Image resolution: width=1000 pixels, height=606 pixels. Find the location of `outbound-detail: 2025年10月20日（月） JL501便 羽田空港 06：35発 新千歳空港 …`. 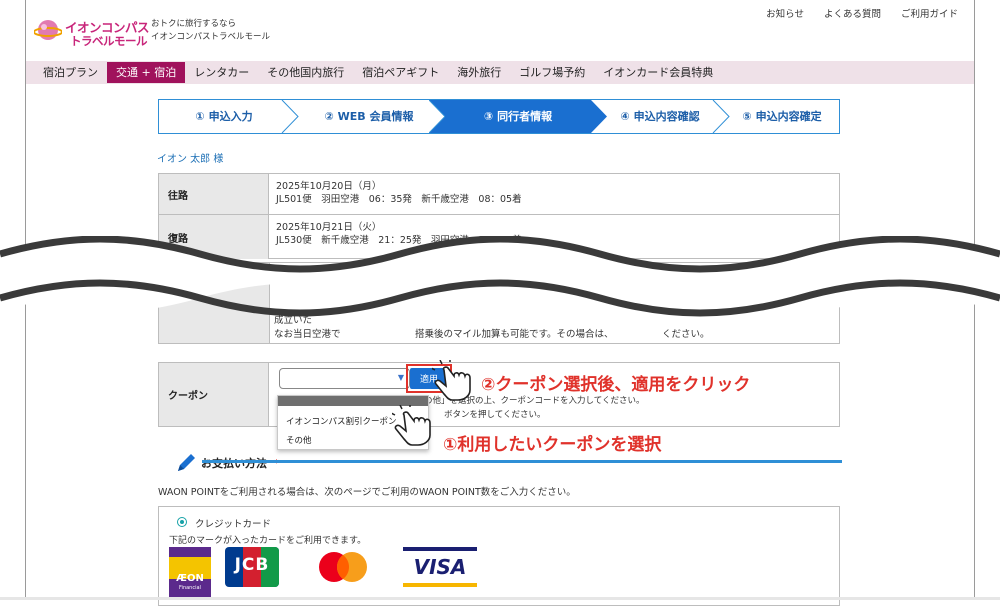

outbound-detail: 2025年10月20日（月） JL501便 羽田空港 06：35発 新千歳空港 … is located at coordinates (399, 193).